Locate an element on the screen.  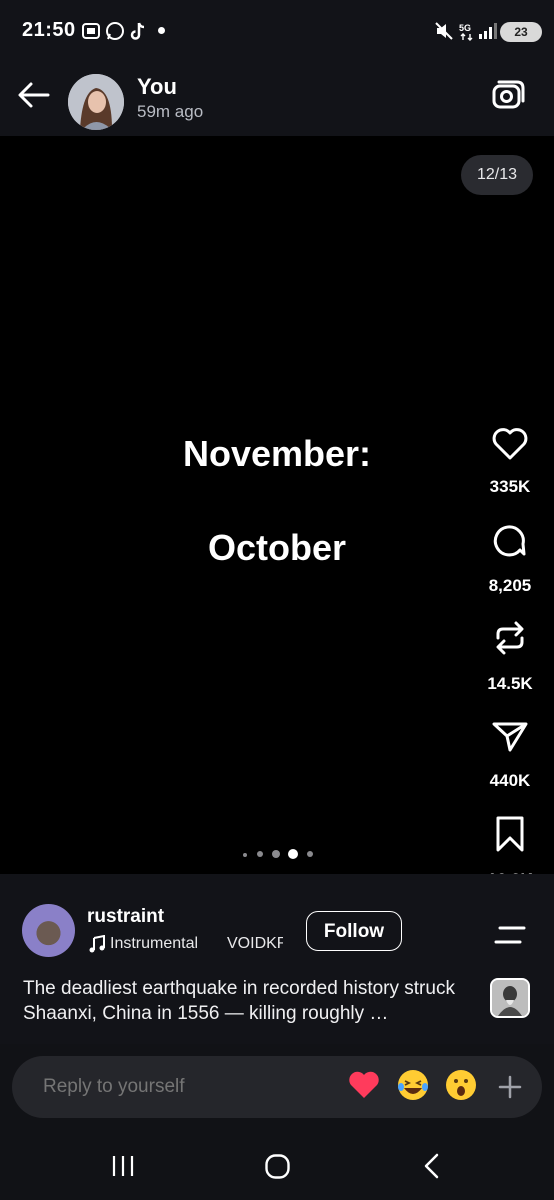
avatar is located at coordinates (96, 102).